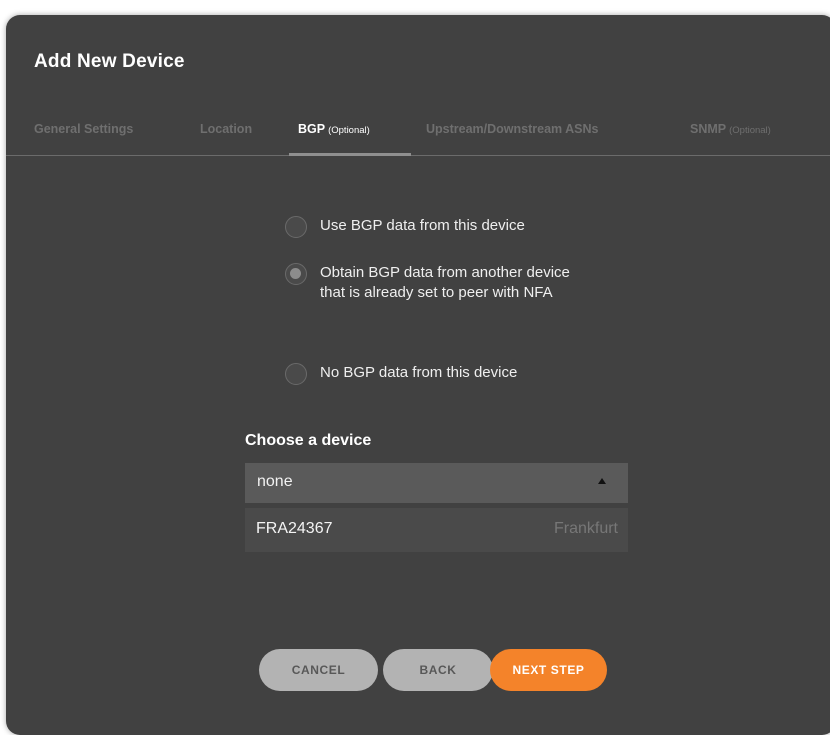 The width and height of the screenshot is (830, 735). I want to click on radio-label: No BGP data from this device, so click(419, 372).